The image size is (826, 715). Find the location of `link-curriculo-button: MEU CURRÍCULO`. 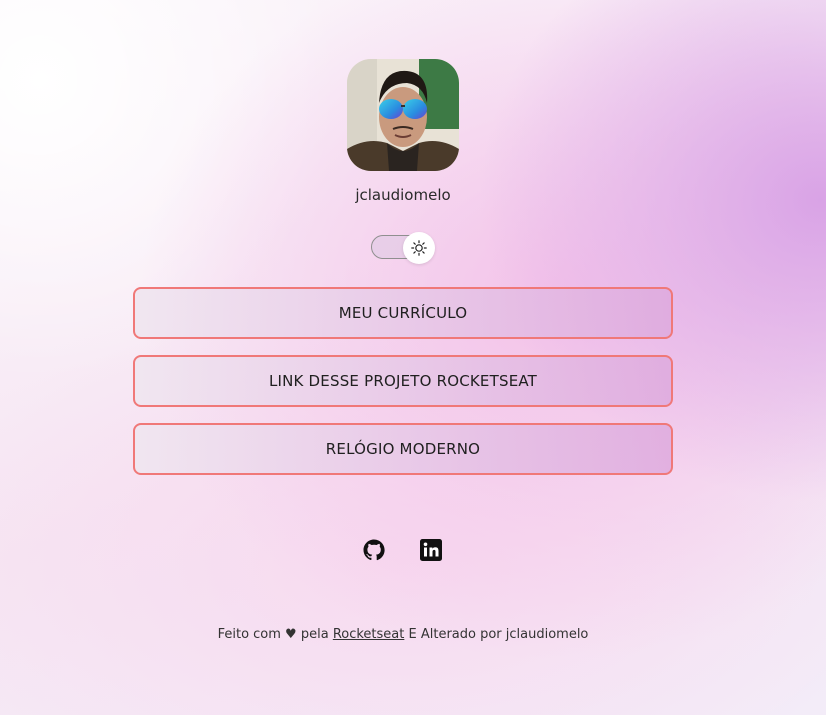

link-curriculo-button: MEU CURRÍCULO is located at coordinates (403, 313).